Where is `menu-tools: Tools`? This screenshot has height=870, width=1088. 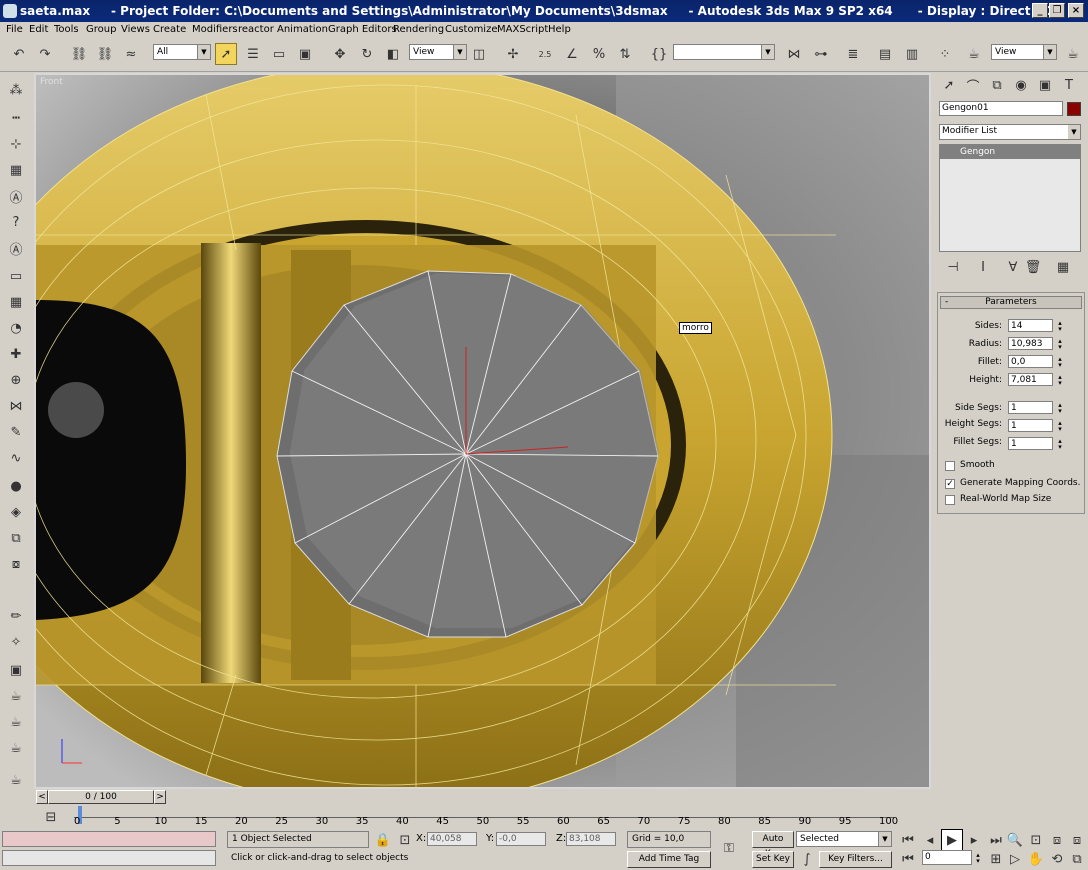 menu-tools: Tools is located at coordinates (66, 29).